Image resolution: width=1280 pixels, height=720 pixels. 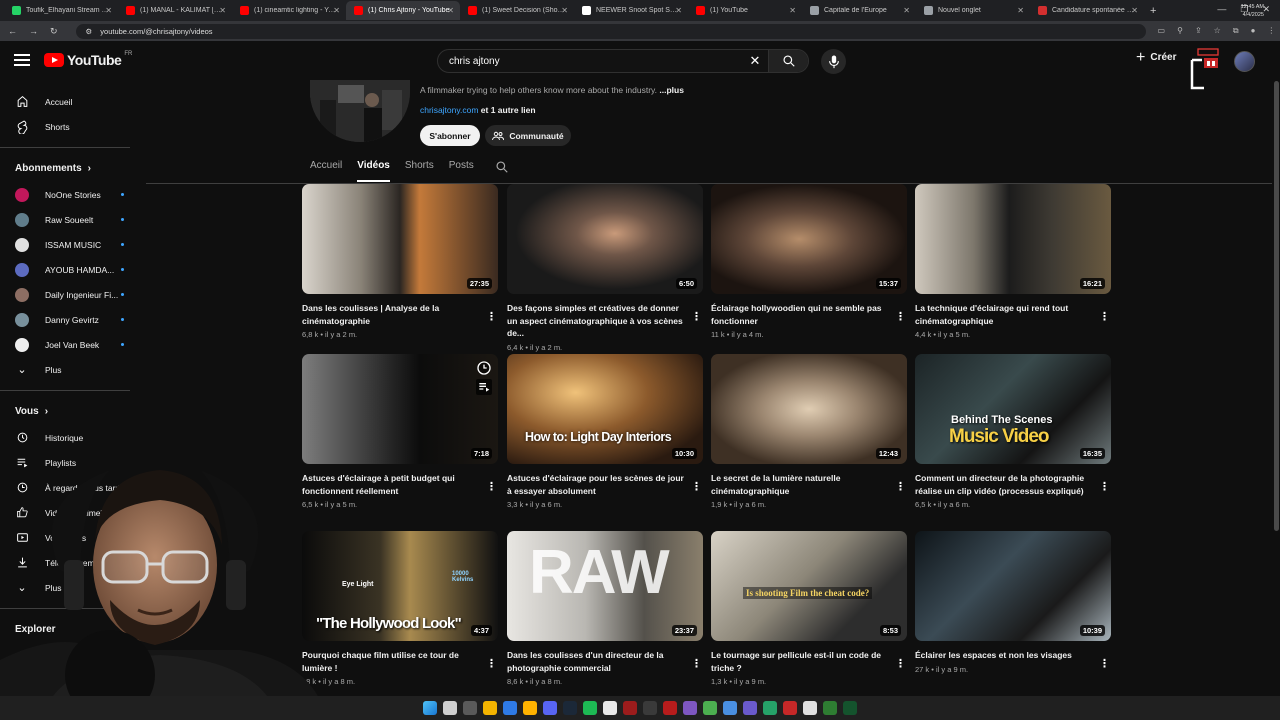 I want to click on notion-icon, so click(x=610, y=708).